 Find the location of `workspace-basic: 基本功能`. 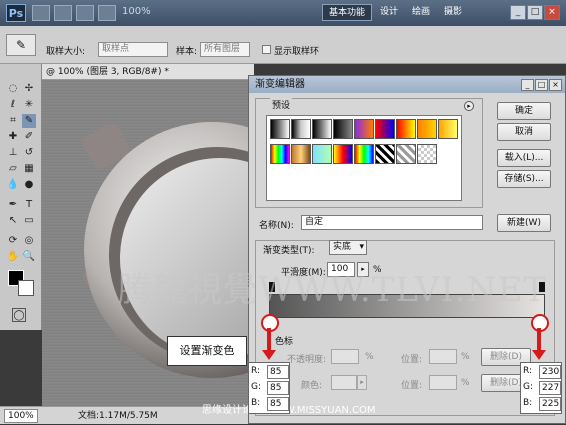

workspace-basic: 基本功能 is located at coordinates (347, 12).